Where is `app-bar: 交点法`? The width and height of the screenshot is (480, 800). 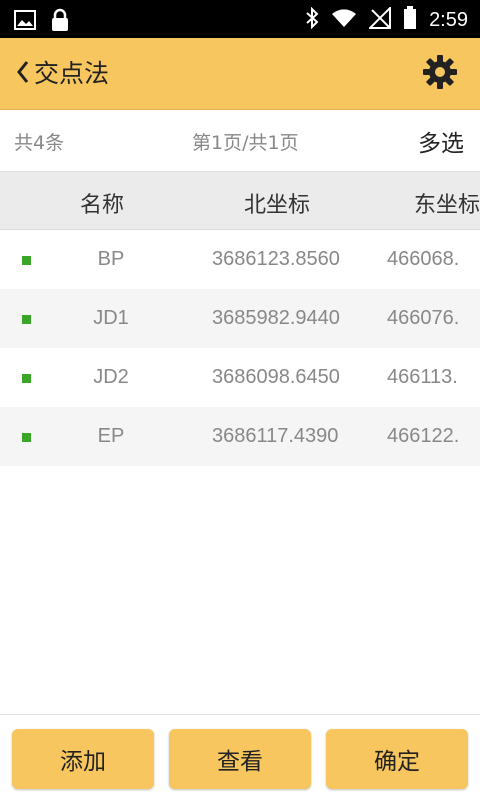
app-bar: 交点法 is located at coordinates (240, 74).